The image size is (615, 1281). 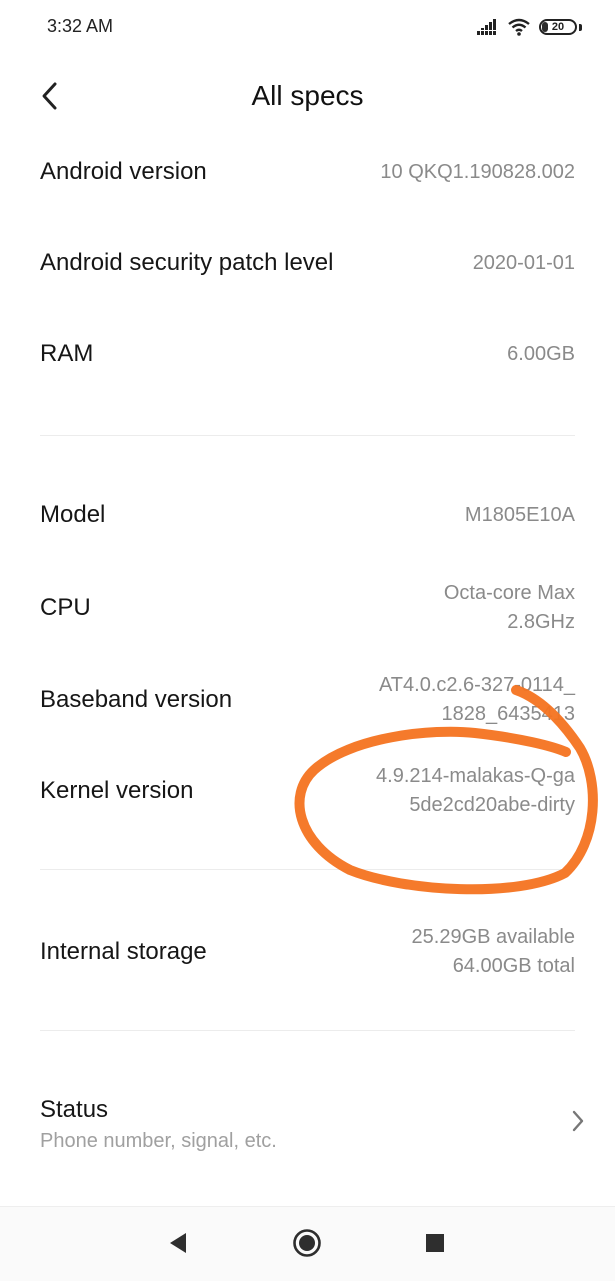 What do you see at coordinates (307, 28) in the screenshot?
I see `status-bar: 3:32 AM 20` at bounding box center [307, 28].